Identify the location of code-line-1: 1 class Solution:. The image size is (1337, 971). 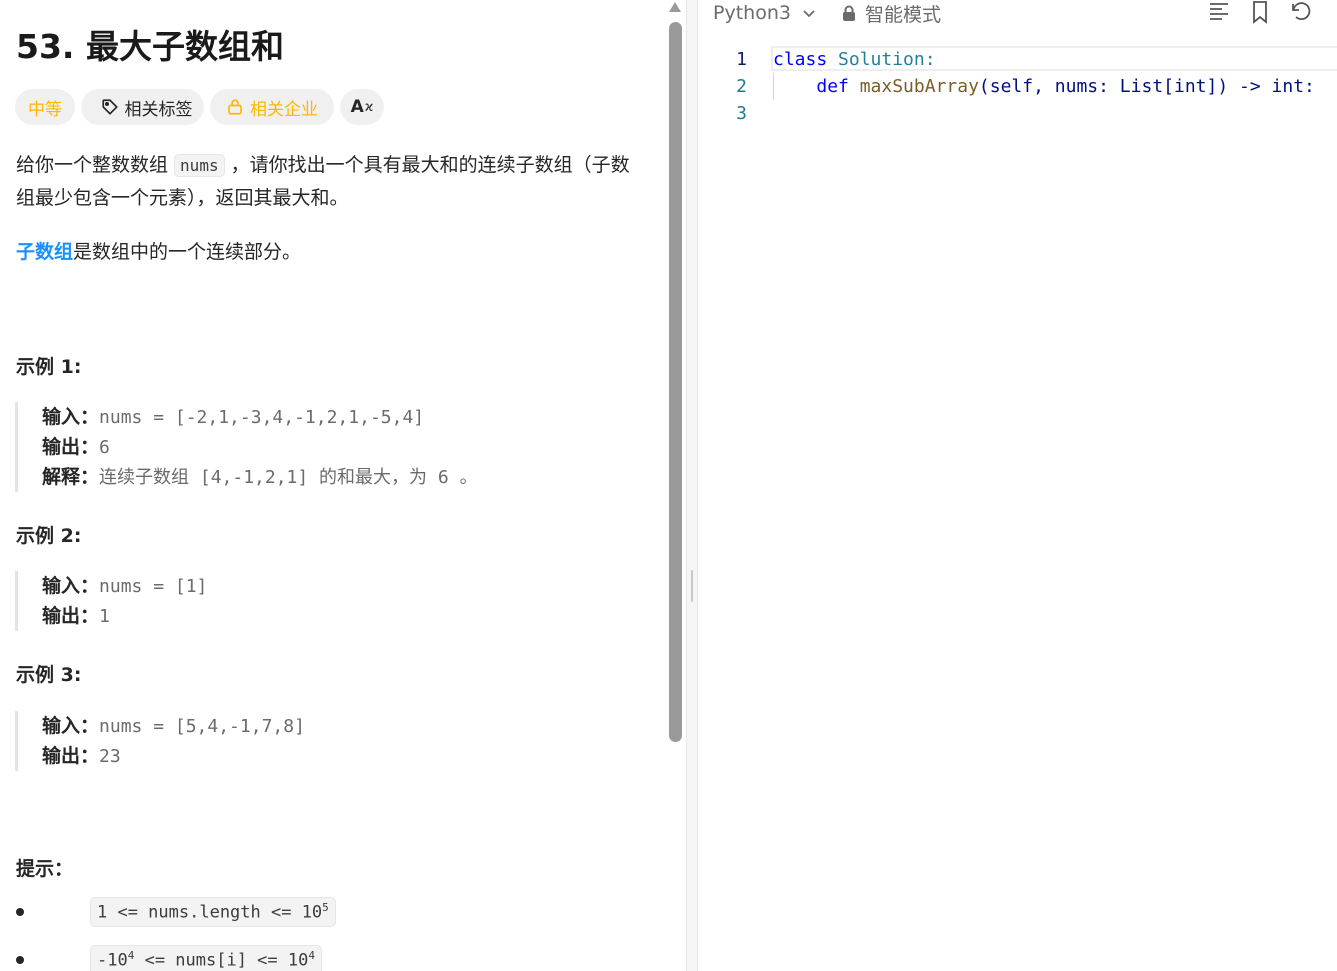
(1018, 59).